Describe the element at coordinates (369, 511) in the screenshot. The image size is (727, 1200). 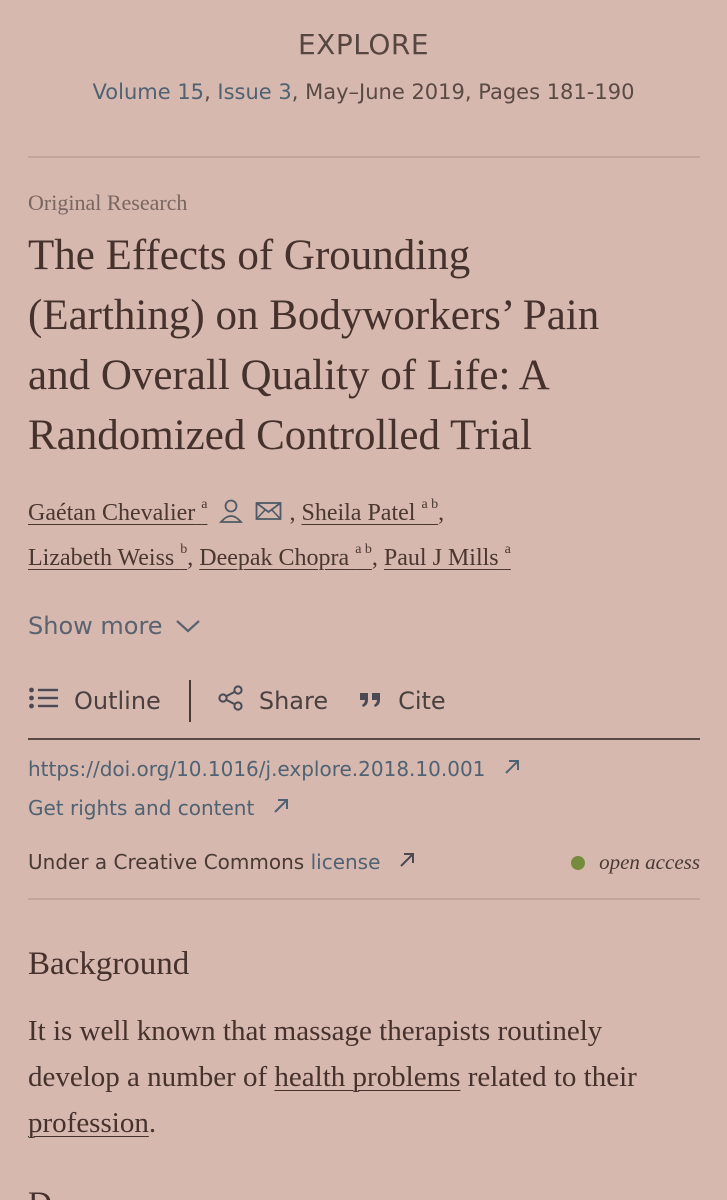
I see `author-link: Sheila Patel a b` at that location.